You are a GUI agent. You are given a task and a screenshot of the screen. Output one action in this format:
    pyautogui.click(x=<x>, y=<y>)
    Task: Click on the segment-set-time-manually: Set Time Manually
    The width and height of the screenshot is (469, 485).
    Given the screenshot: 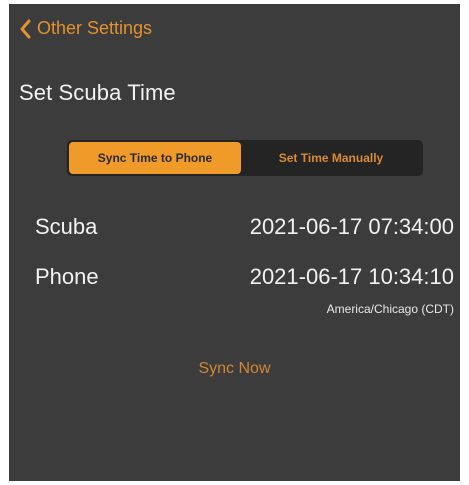 What is the action you would take?
    pyautogui.click(x=331, y=158)
    